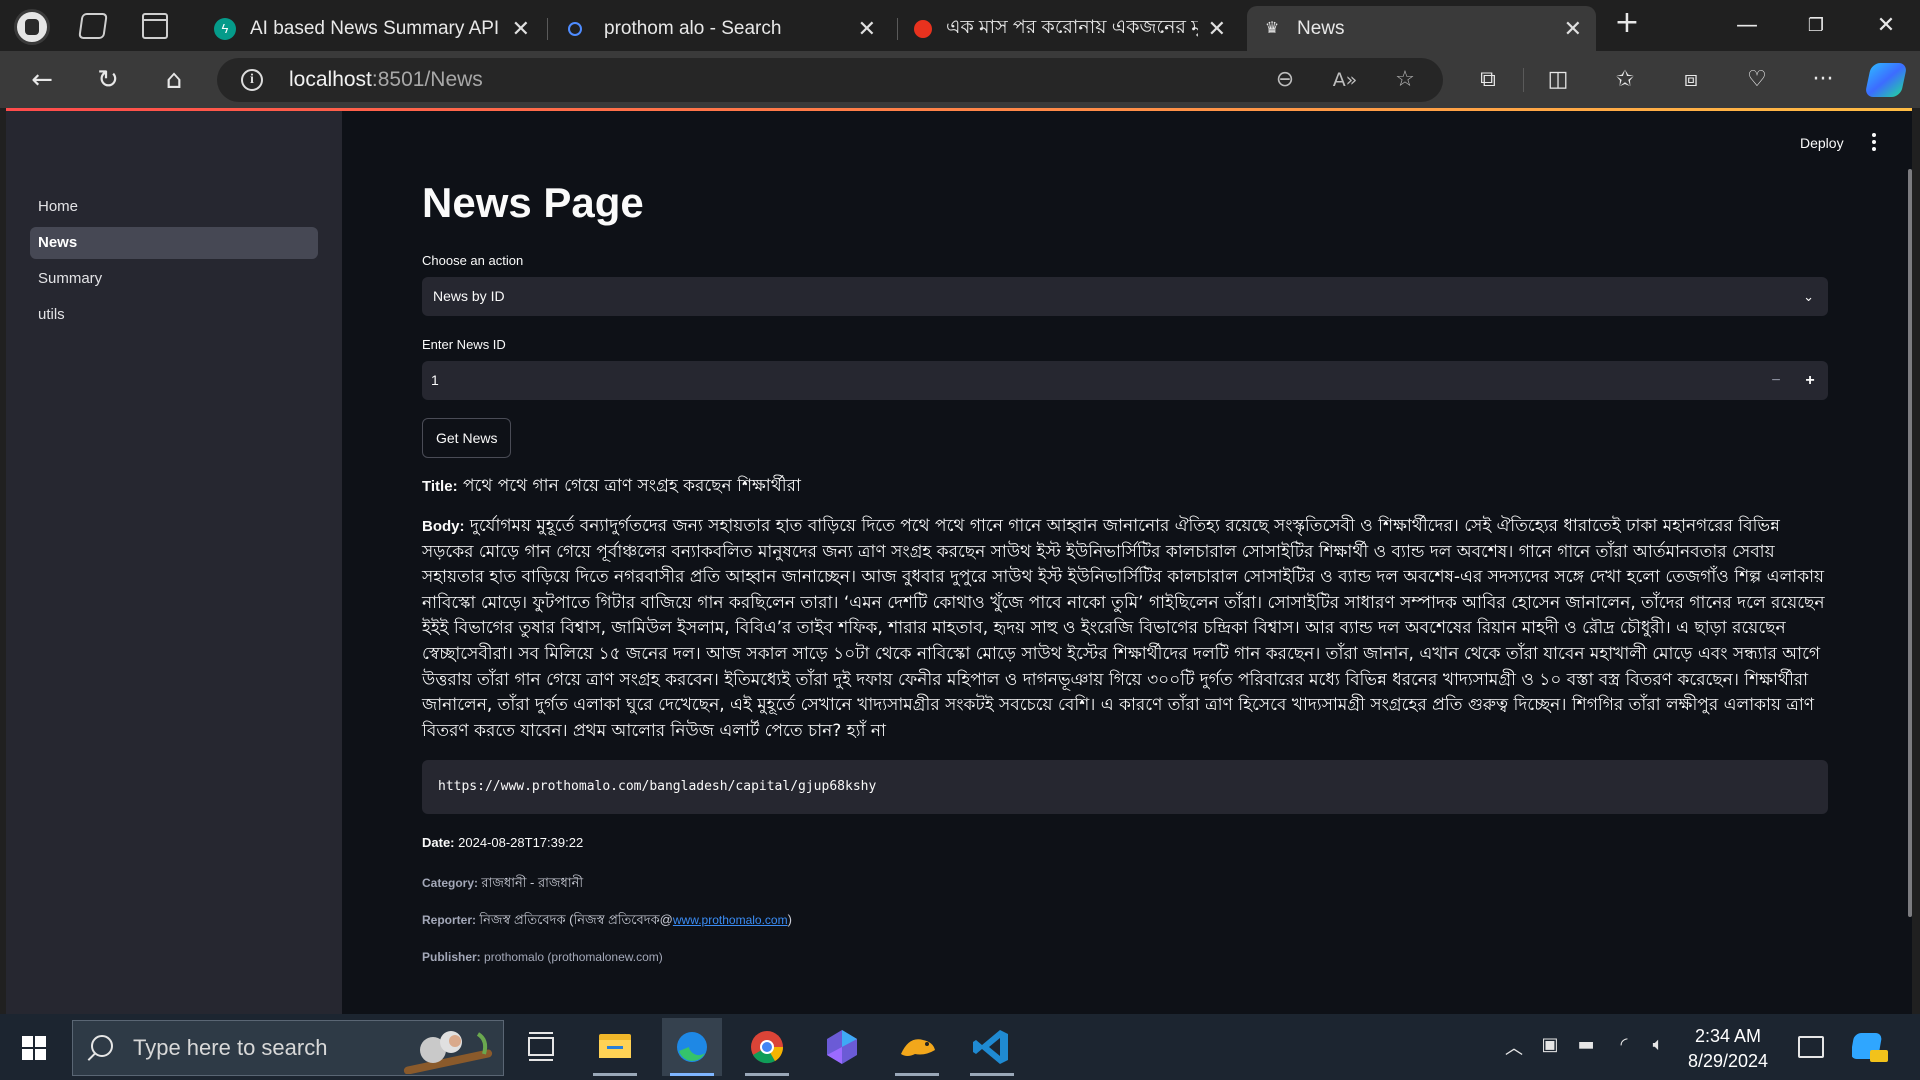  I want to click on prothomalo-sun-icon, so click(923, 28).